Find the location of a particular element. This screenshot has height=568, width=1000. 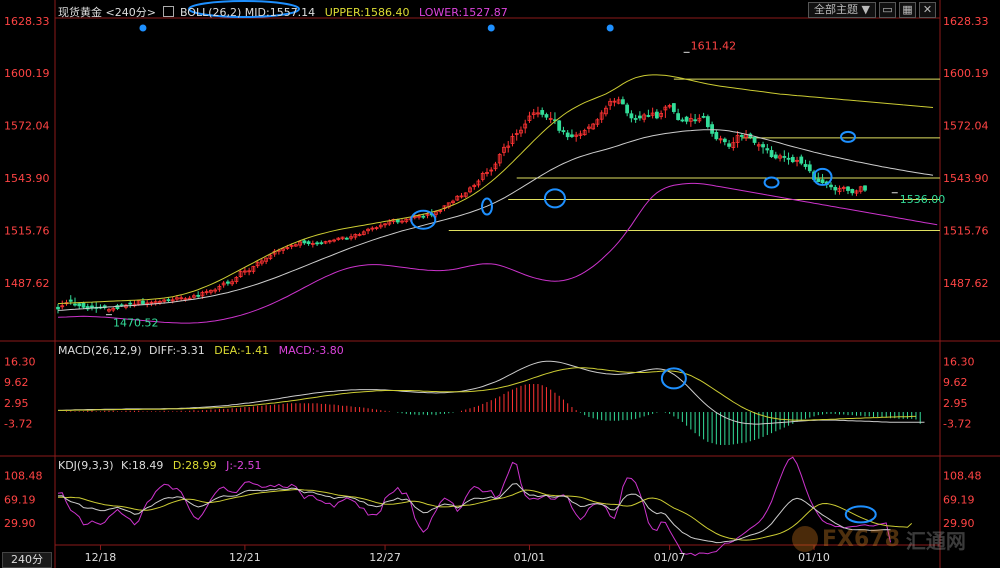

y-tick-label-right: 1515.76 is located at coordinates (966, 230).